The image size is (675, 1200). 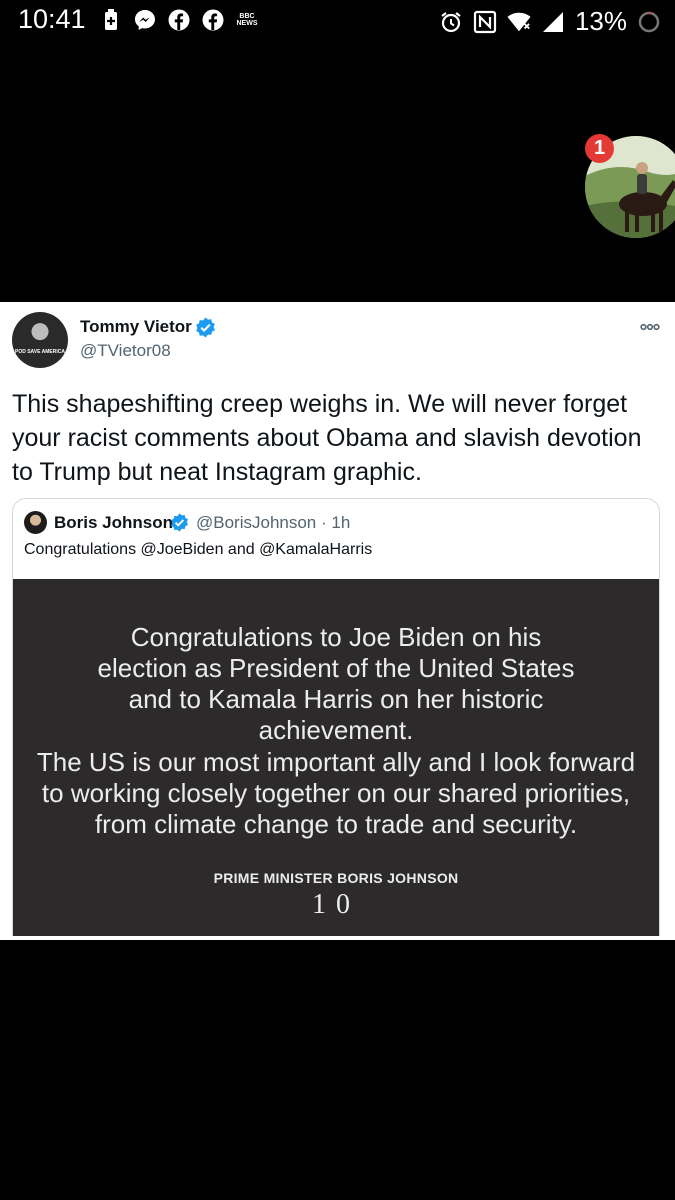 I want to click on battery-saver-icon, so click(x=111, y=20).